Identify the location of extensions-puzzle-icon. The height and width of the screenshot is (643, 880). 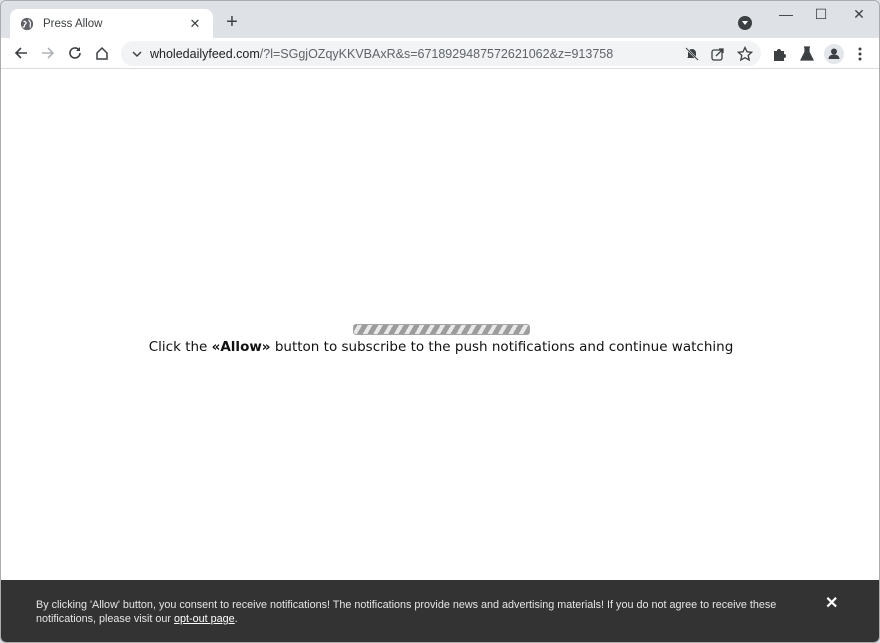
(780, 54).